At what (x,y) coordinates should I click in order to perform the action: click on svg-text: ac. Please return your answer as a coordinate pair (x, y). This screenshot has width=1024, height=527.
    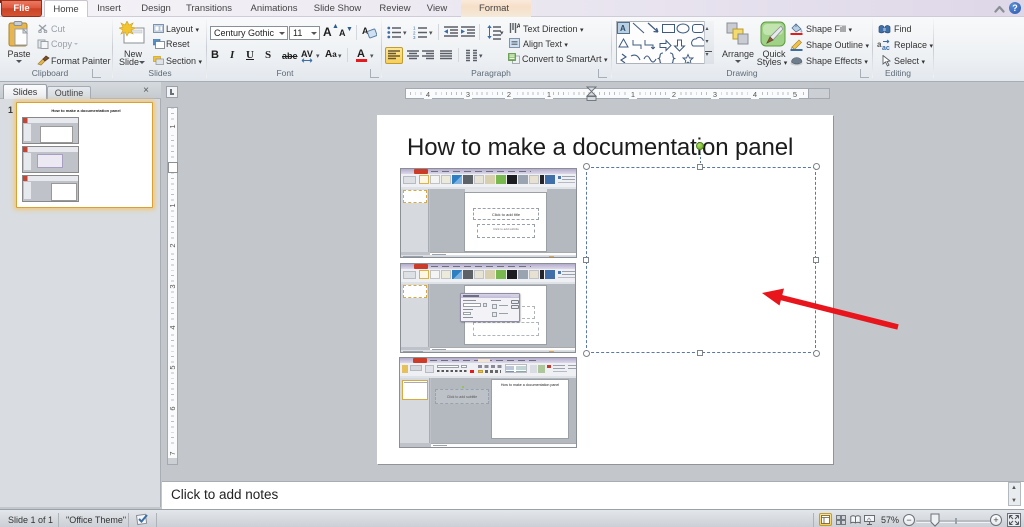
    Looking at the image, I should click on (886, 48).